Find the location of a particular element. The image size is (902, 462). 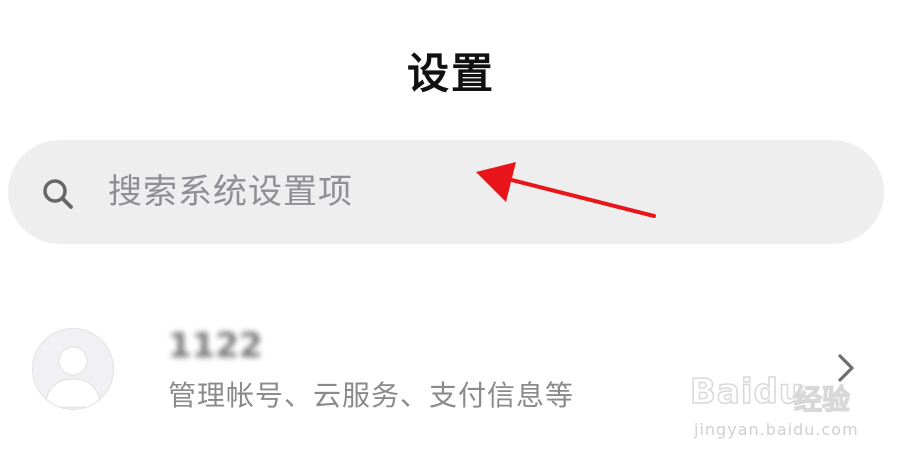

account-name: 1122 is located at coordinates (215, 346).